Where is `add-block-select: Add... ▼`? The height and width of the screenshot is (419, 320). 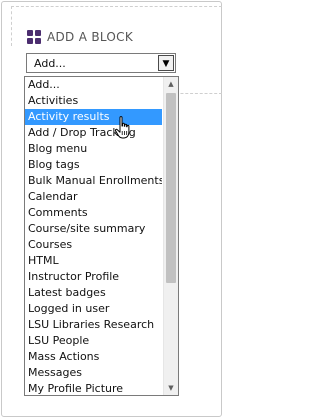
add-block-select: Add... ▼ is located at coordinates (101, 63).